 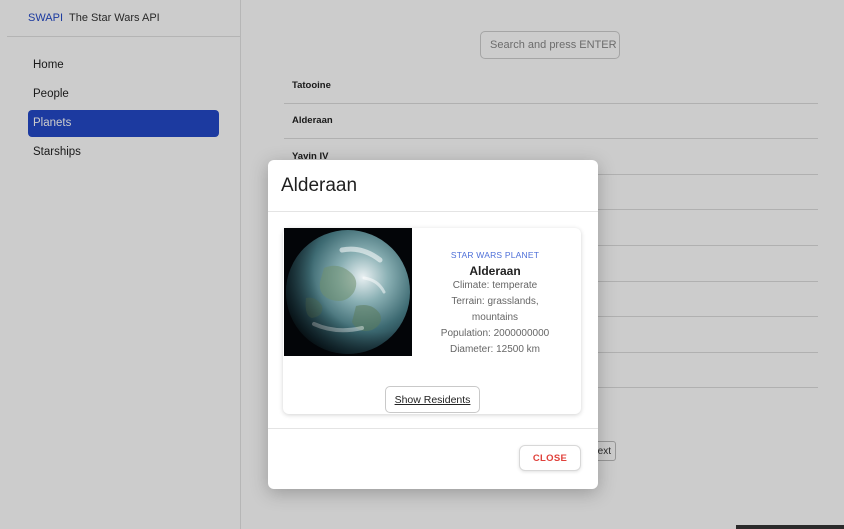 I want to click on climate-text: Climate: temperate, so click(x=495, y=285).